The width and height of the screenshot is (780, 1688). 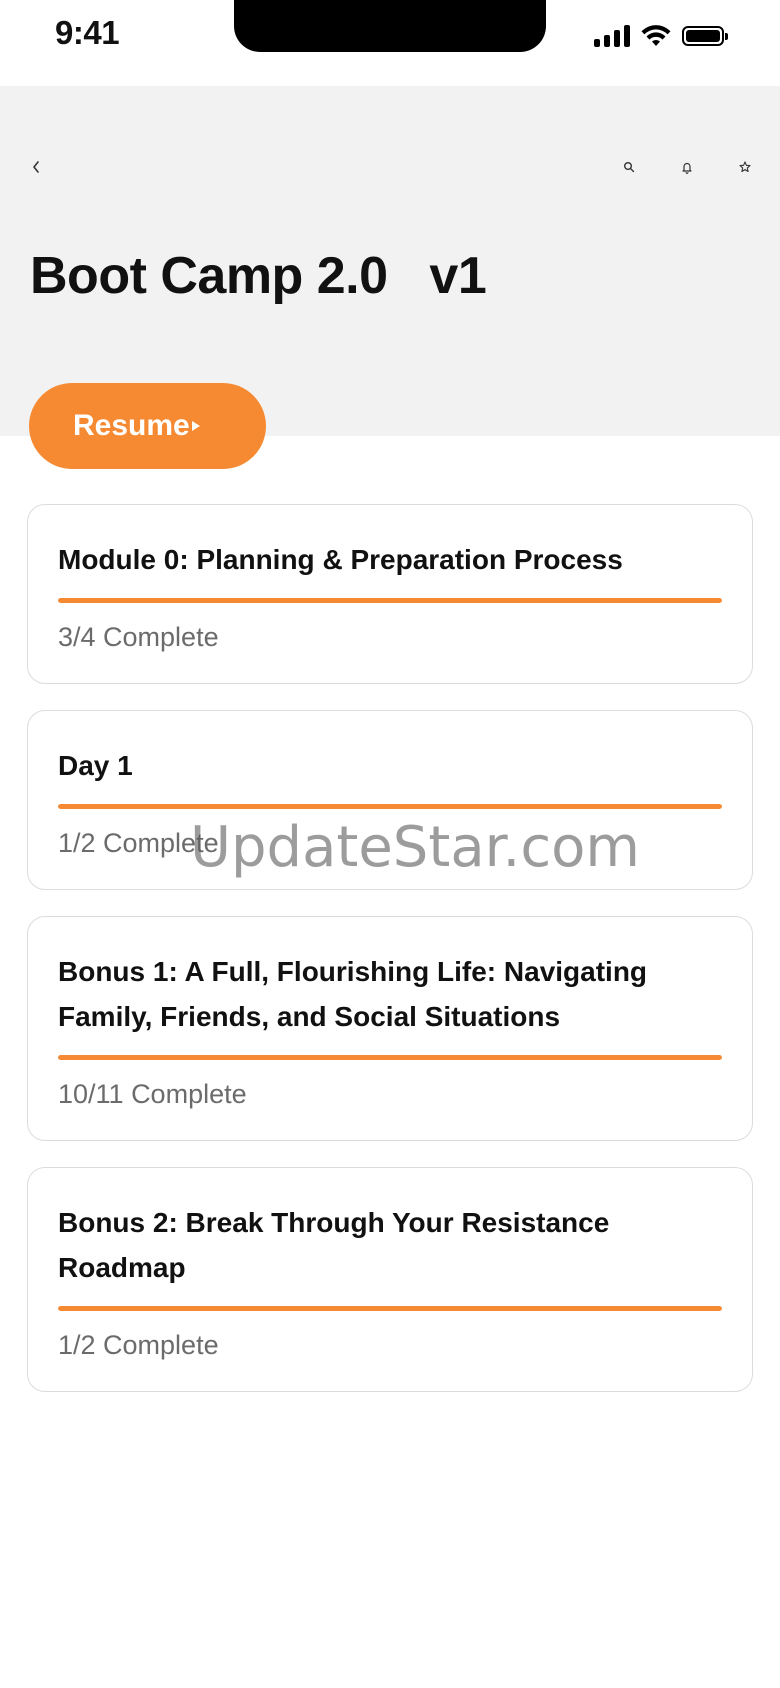 I want to click on page-title: Boot Camp 2.0 v1, so click(x=258, y=276).